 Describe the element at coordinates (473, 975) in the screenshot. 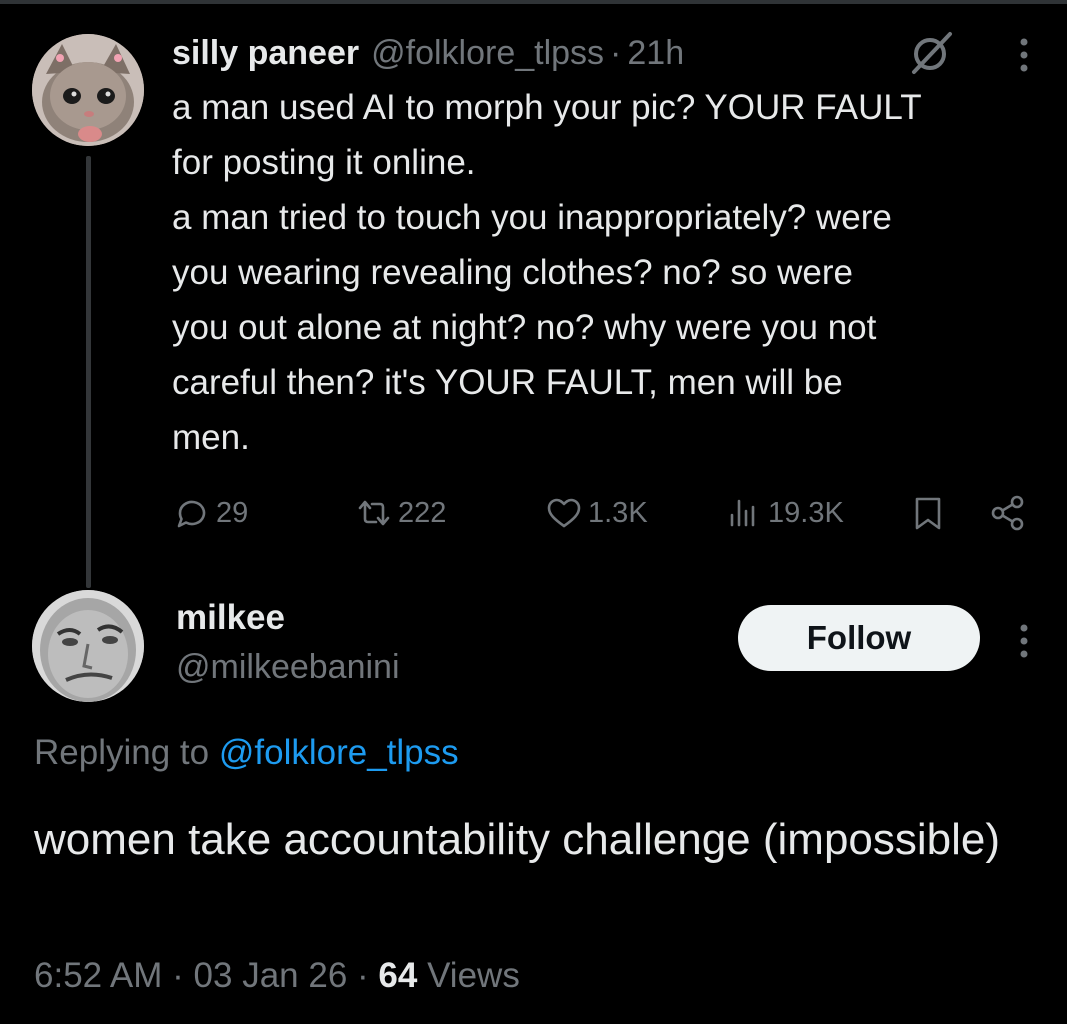

I see `reply-views-label: Views` at that location.